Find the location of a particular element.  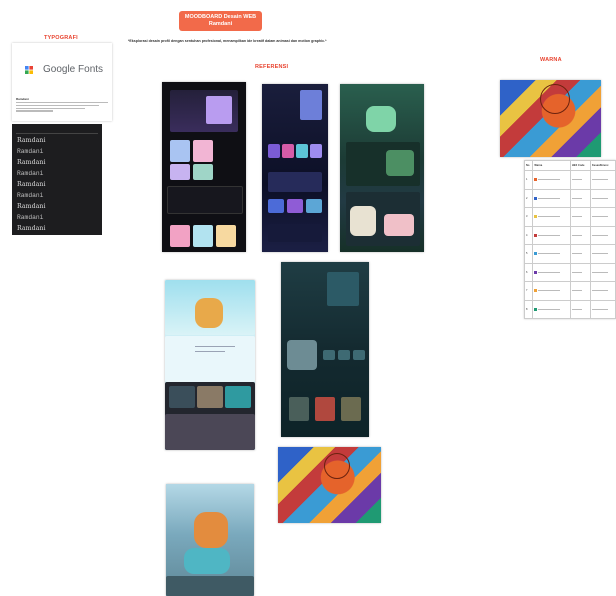

column-header-kesan: Kesan/Emosi is located at coordinates (603, 165).